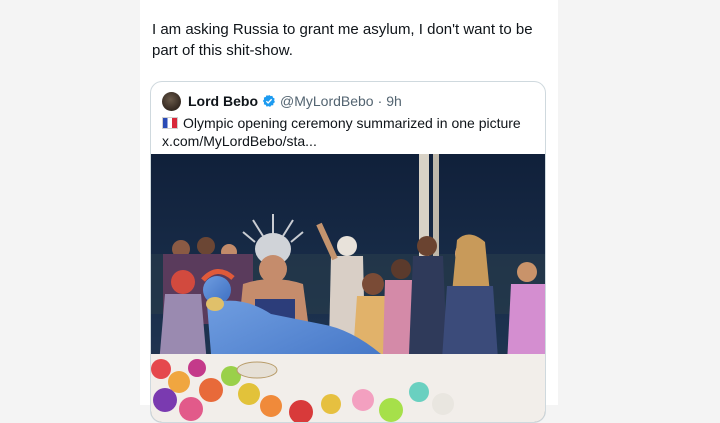 This screenshot has height=423, width=720. I want to click on post-time: 9h, so click(394, 101).